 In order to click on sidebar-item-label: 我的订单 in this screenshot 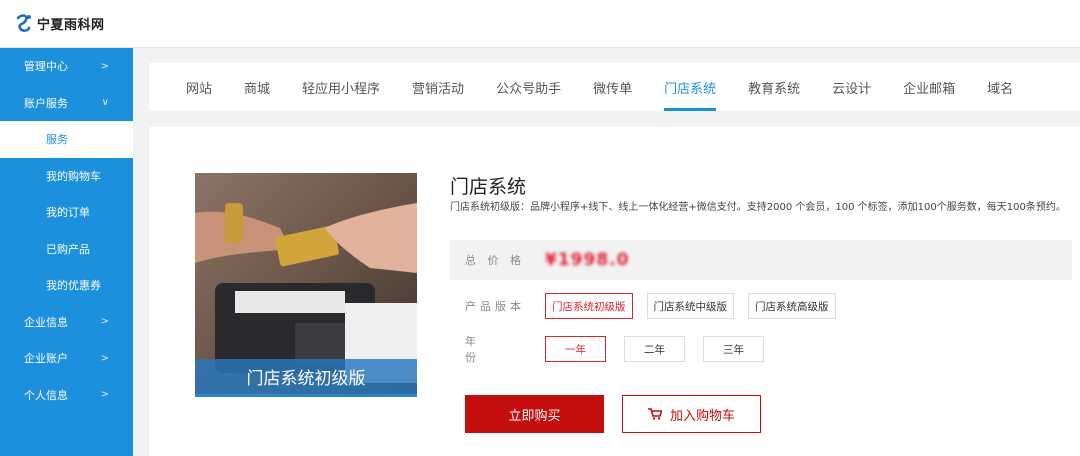, I will do `click(68, 213)`.